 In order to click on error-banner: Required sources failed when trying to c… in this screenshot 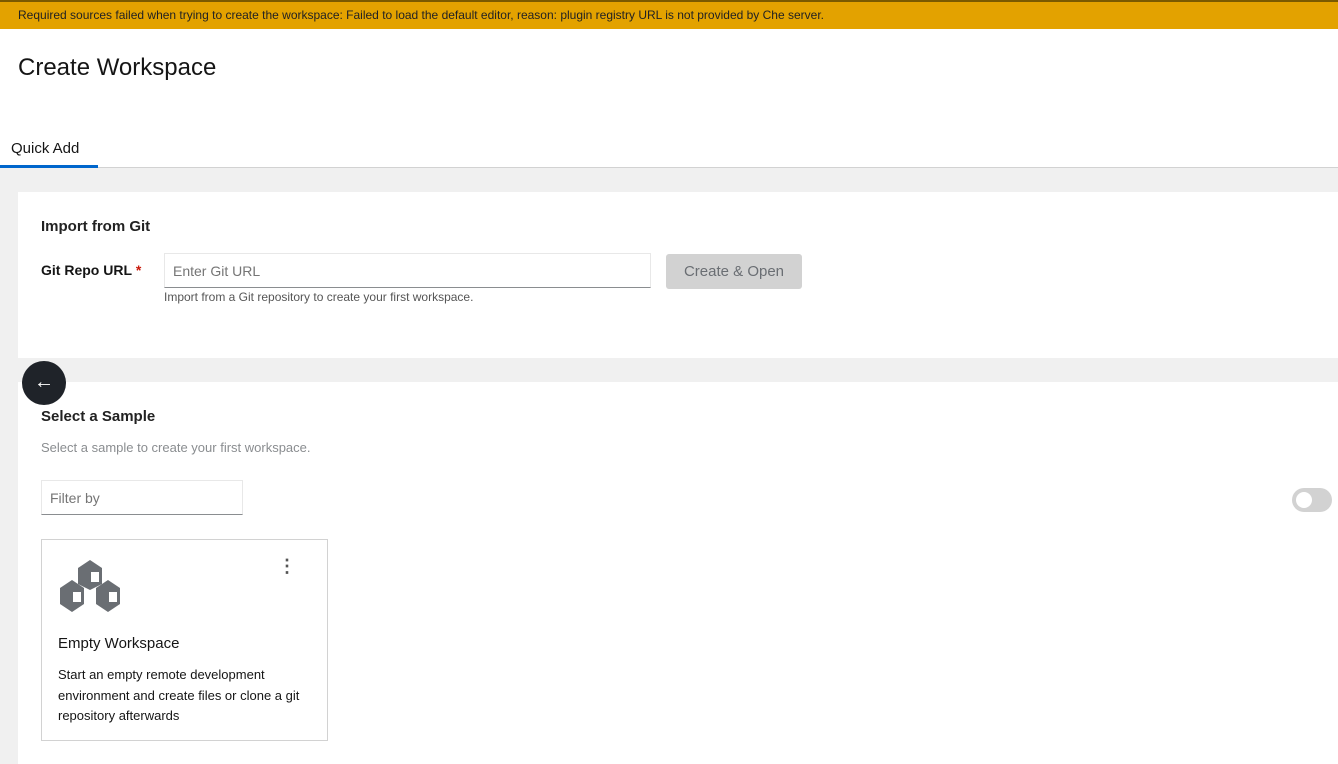, I will do `click(669, 14)`.